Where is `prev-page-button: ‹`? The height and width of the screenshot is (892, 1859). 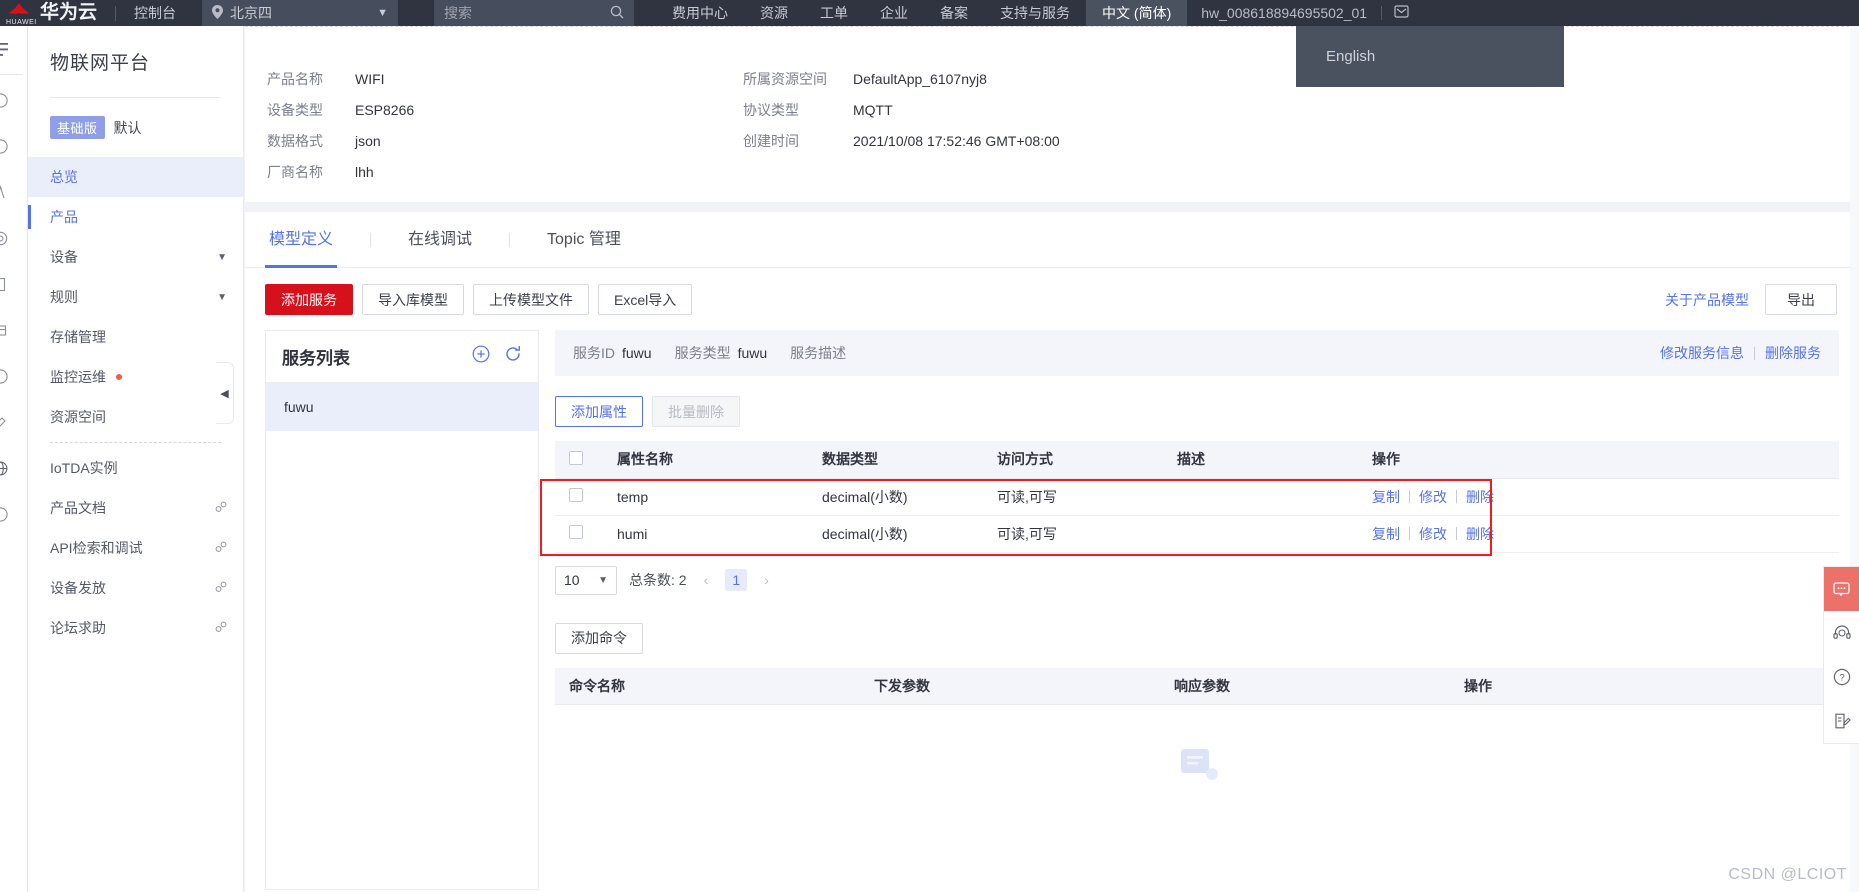
prev-page-button: ‹ is located at coordinates (706, 580).